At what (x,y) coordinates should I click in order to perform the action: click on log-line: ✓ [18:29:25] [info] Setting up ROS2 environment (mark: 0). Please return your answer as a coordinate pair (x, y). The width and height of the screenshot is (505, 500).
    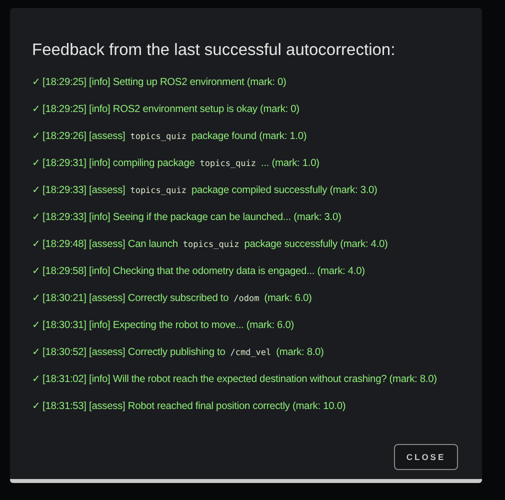
    Looking at the image, I should click on (160, 83).